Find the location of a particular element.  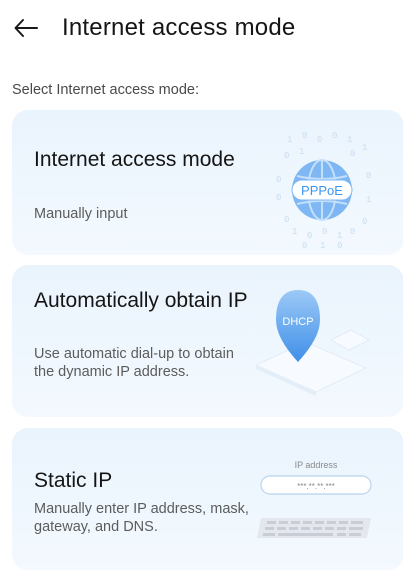

section-subtitle: Select Internet access mode: is located at coordinates (105, 90).